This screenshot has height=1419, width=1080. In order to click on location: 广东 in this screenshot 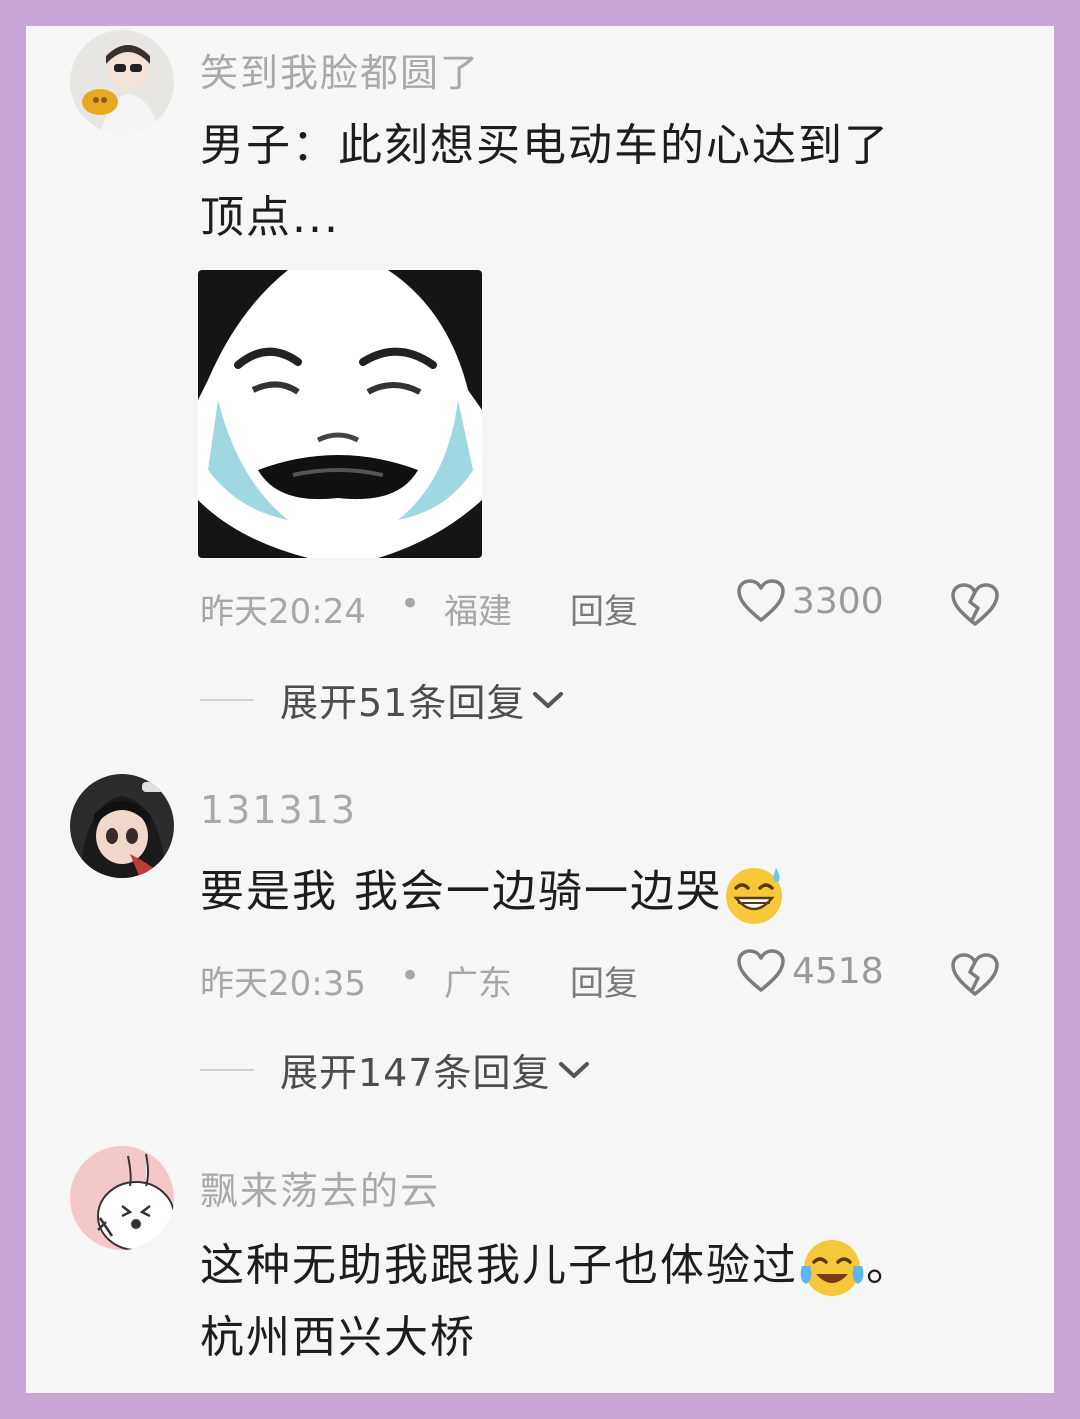, I will do `click(478, 984)`.